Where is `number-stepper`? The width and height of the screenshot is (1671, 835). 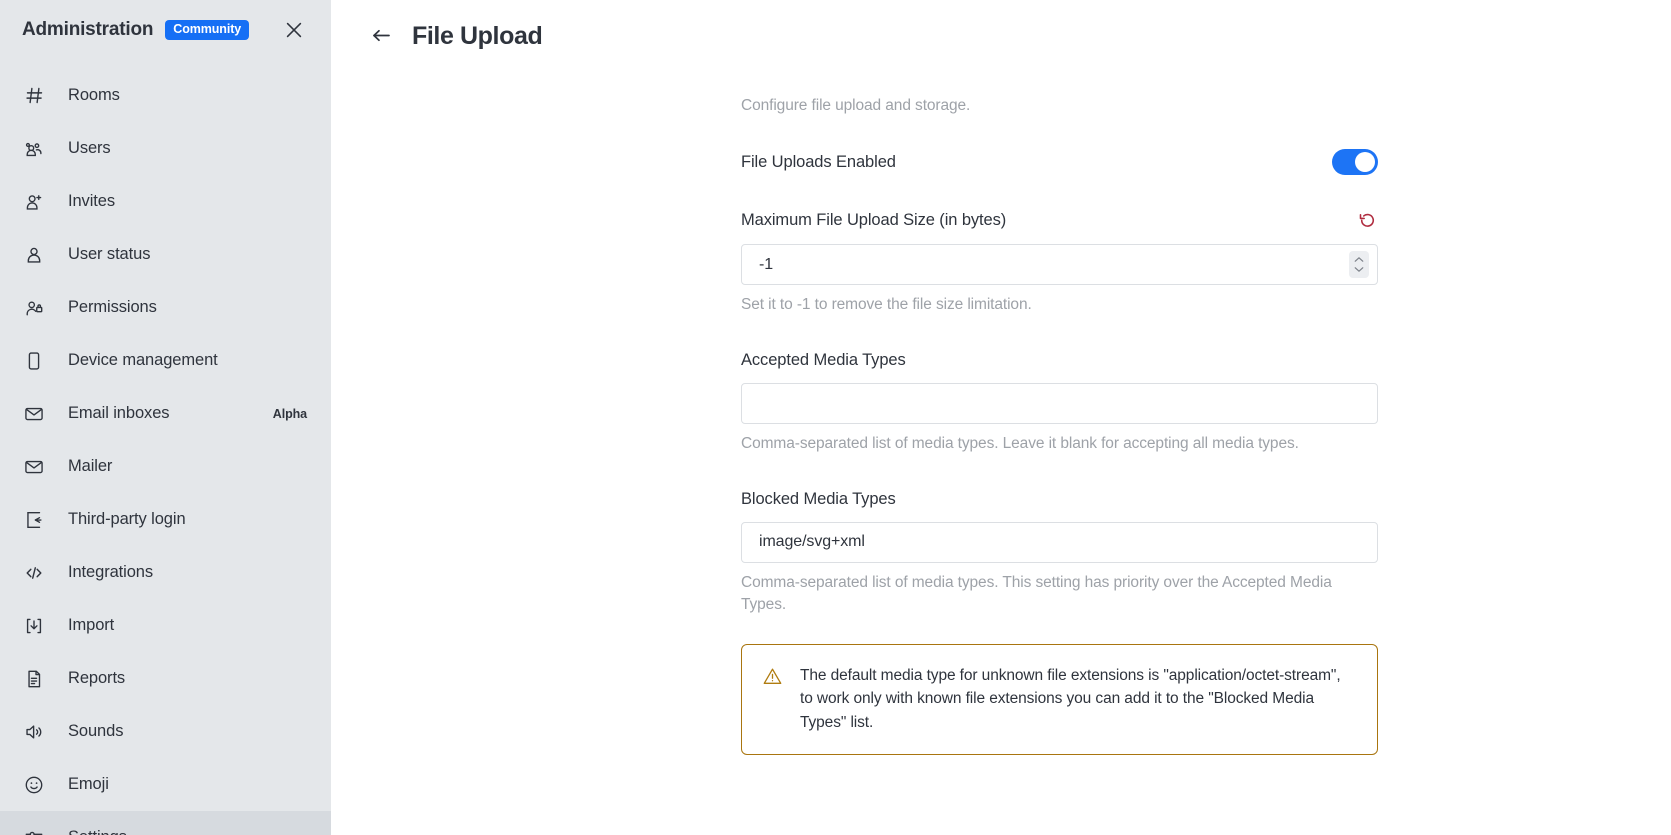
number-stepper is located at coordinates (1359, 264).